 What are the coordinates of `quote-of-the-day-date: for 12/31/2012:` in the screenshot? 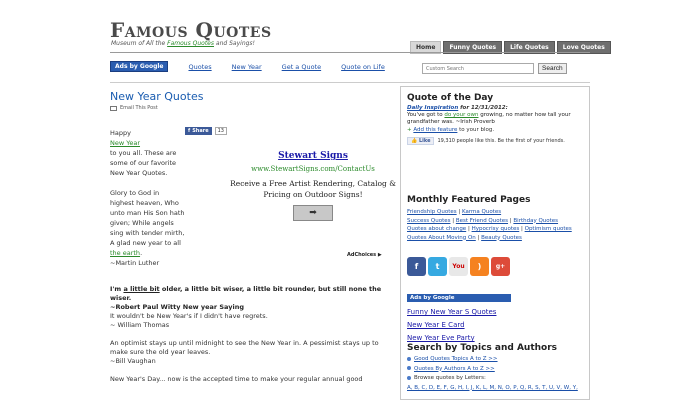 It's located at (483, 108).